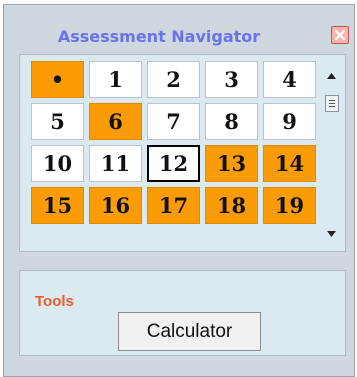 This screenshot has width=357, height=377. Describe the element at coordinates (115, 163) in the screenshot. I see `question-cell-11: 11` at that location.